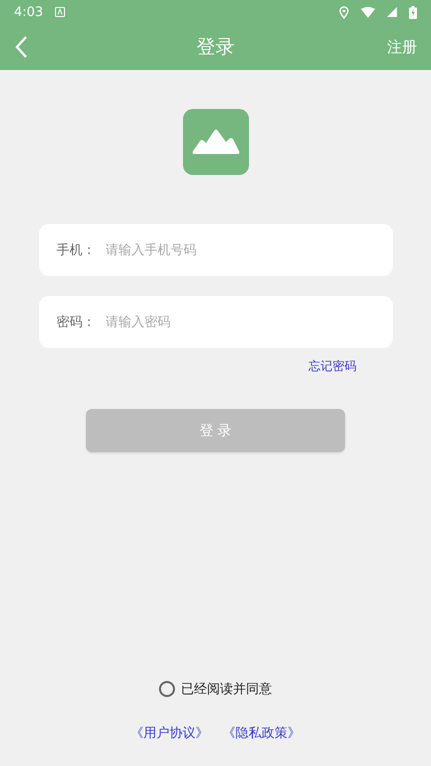 Image resolution: width=431 pixels, height=766 pixels. What do you see at coordinates (215, 142) in the screenshot?
I see `app-logo` at bounding box center [215, 142].